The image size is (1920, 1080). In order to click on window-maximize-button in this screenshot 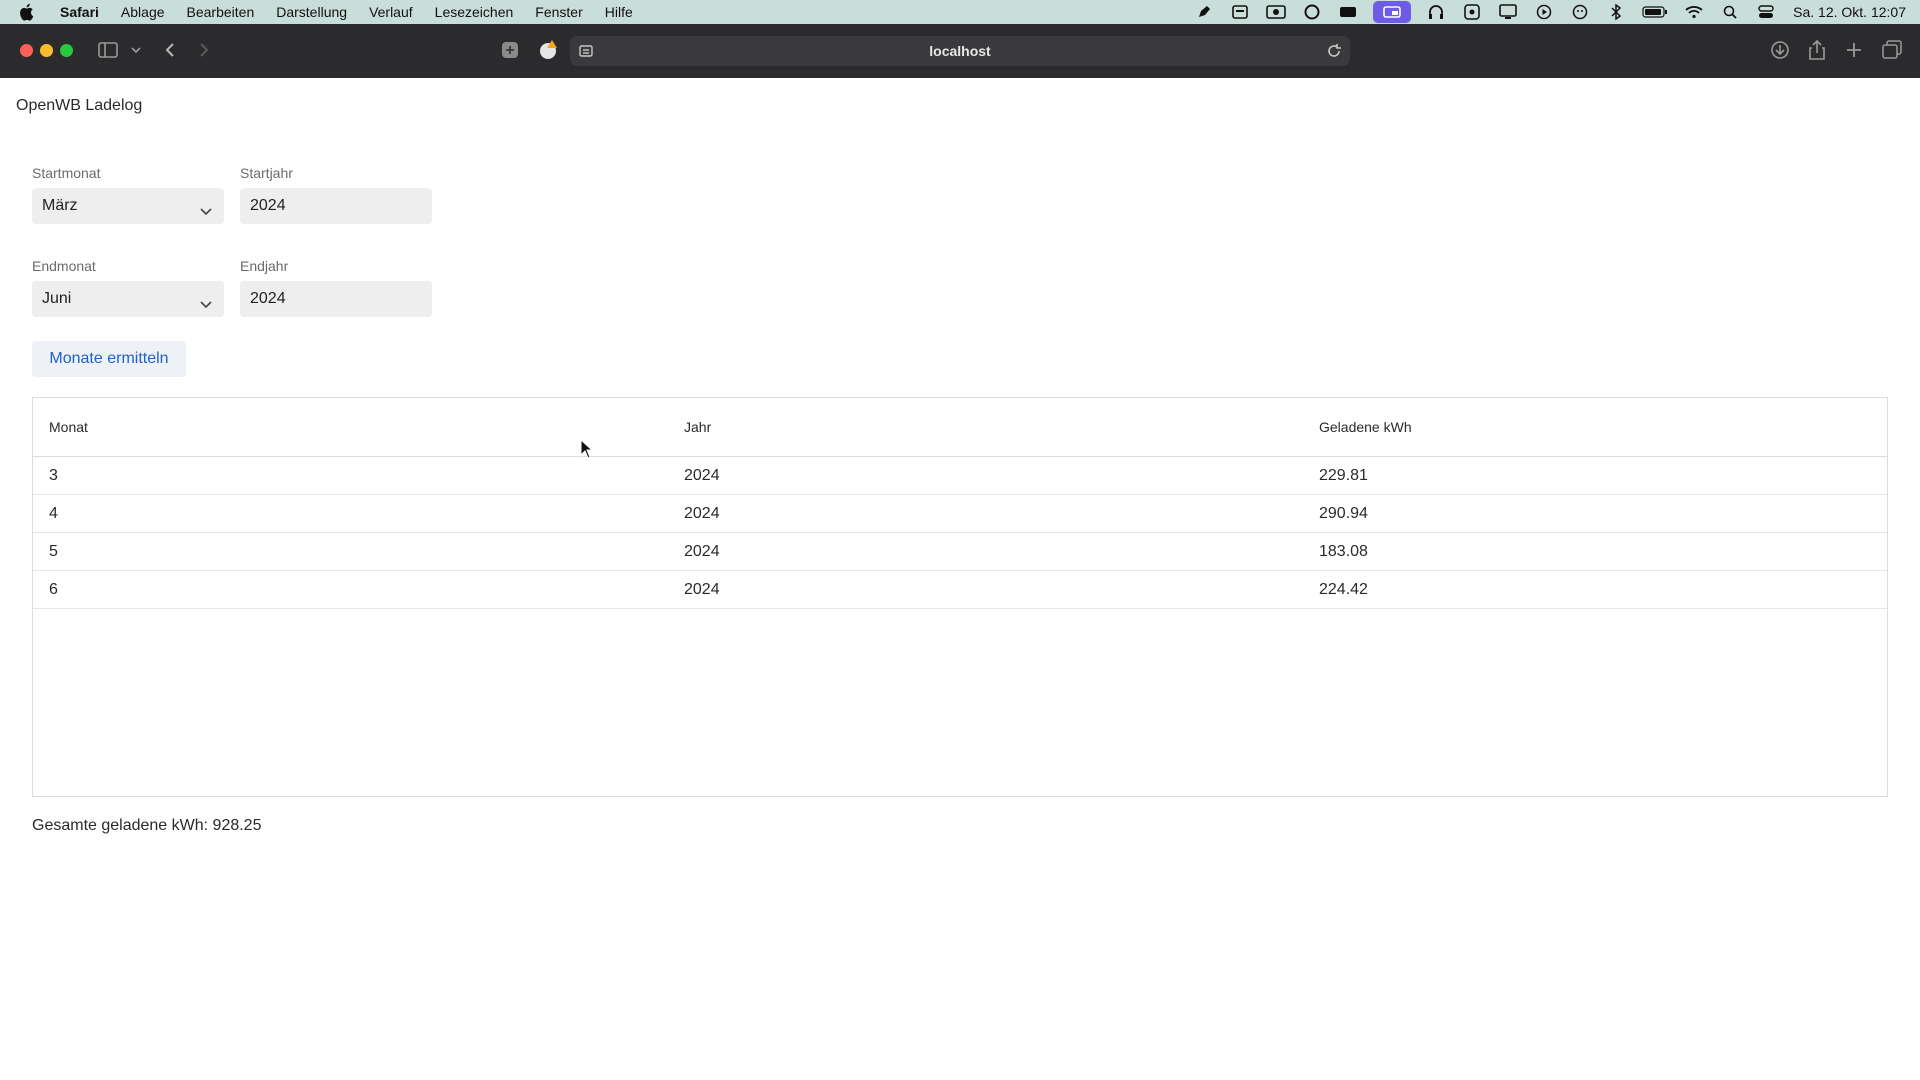, I will do `click(66, 50)`.